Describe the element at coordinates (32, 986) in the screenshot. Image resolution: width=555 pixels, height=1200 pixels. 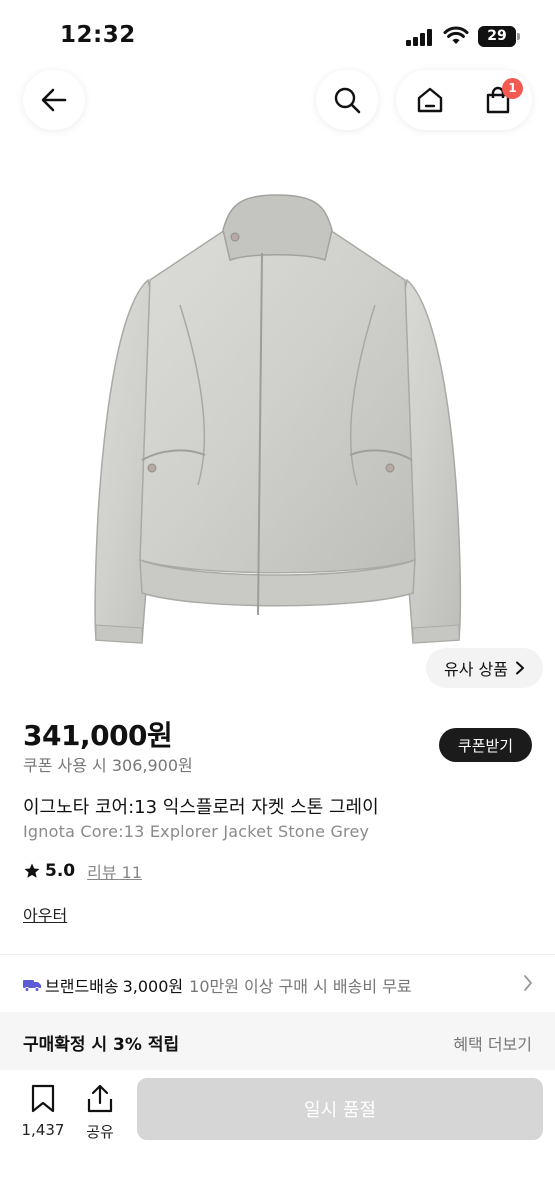
I see `delivery-truck-icon` at that location.